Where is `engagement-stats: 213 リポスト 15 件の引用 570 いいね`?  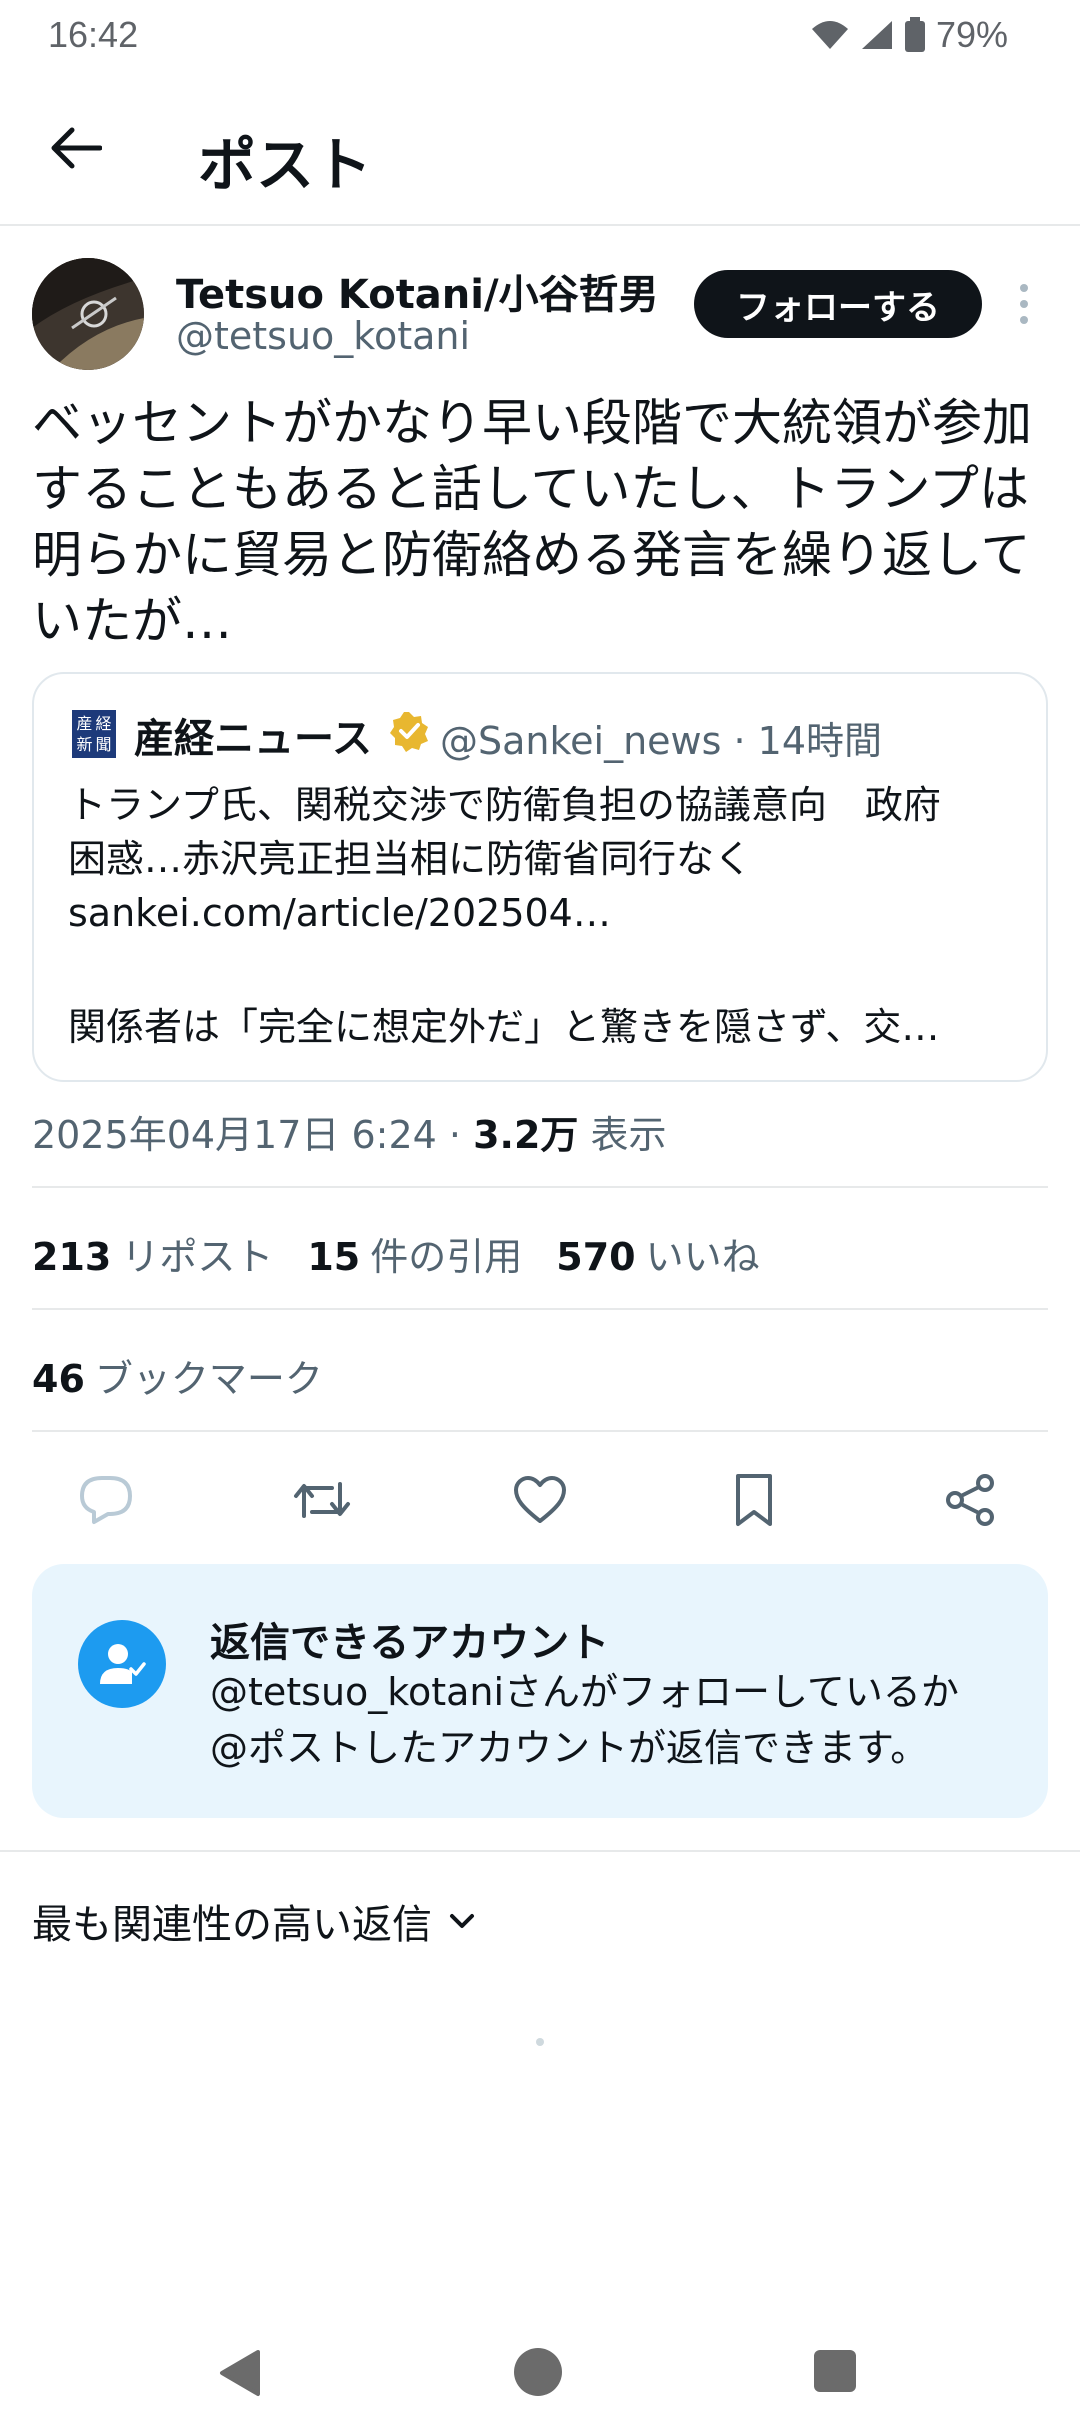
engagement-stats: 213 リポスト 15 件の引用 570 いいね is located at coordinates (396, 1253).